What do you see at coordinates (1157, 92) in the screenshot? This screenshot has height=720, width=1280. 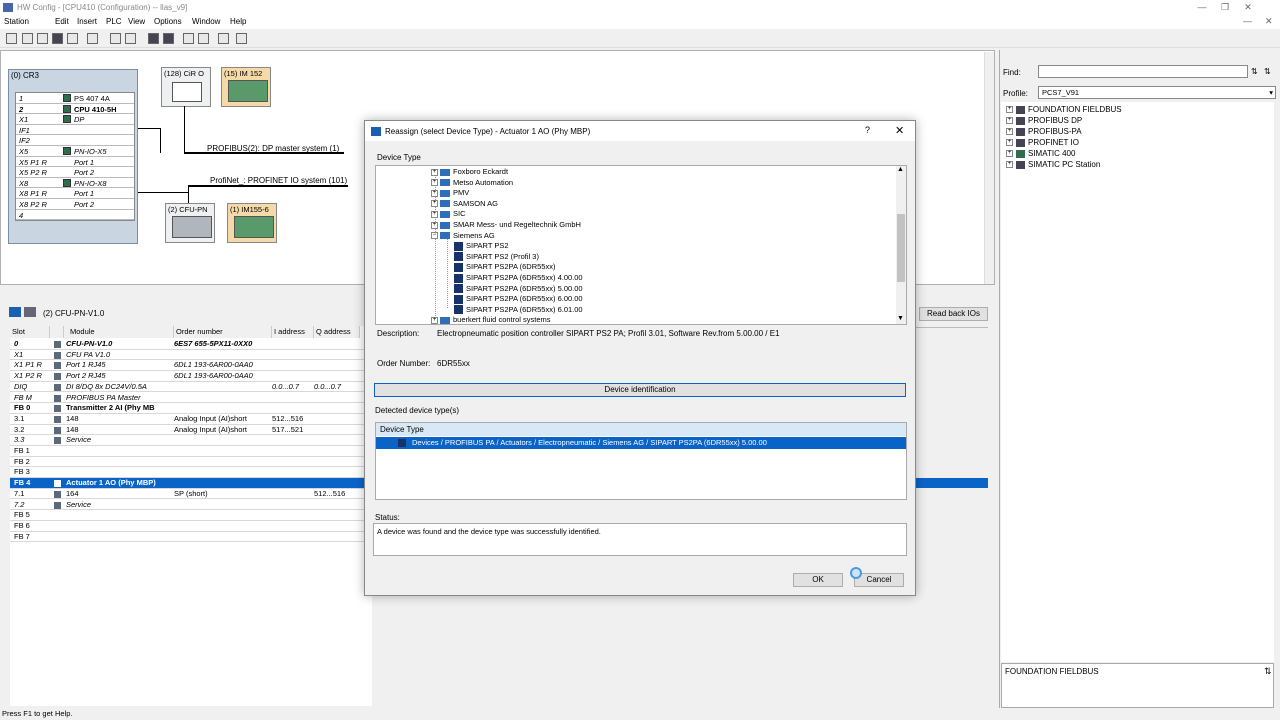 I see `profile-select: PCS7_V91 ▾` at bounding box center [1157, 92].